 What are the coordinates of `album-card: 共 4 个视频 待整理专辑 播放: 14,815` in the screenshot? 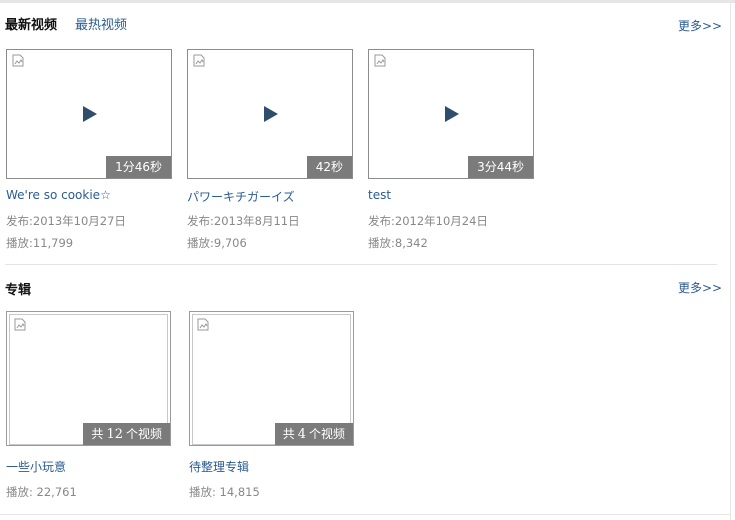 It's located at (274, 405).